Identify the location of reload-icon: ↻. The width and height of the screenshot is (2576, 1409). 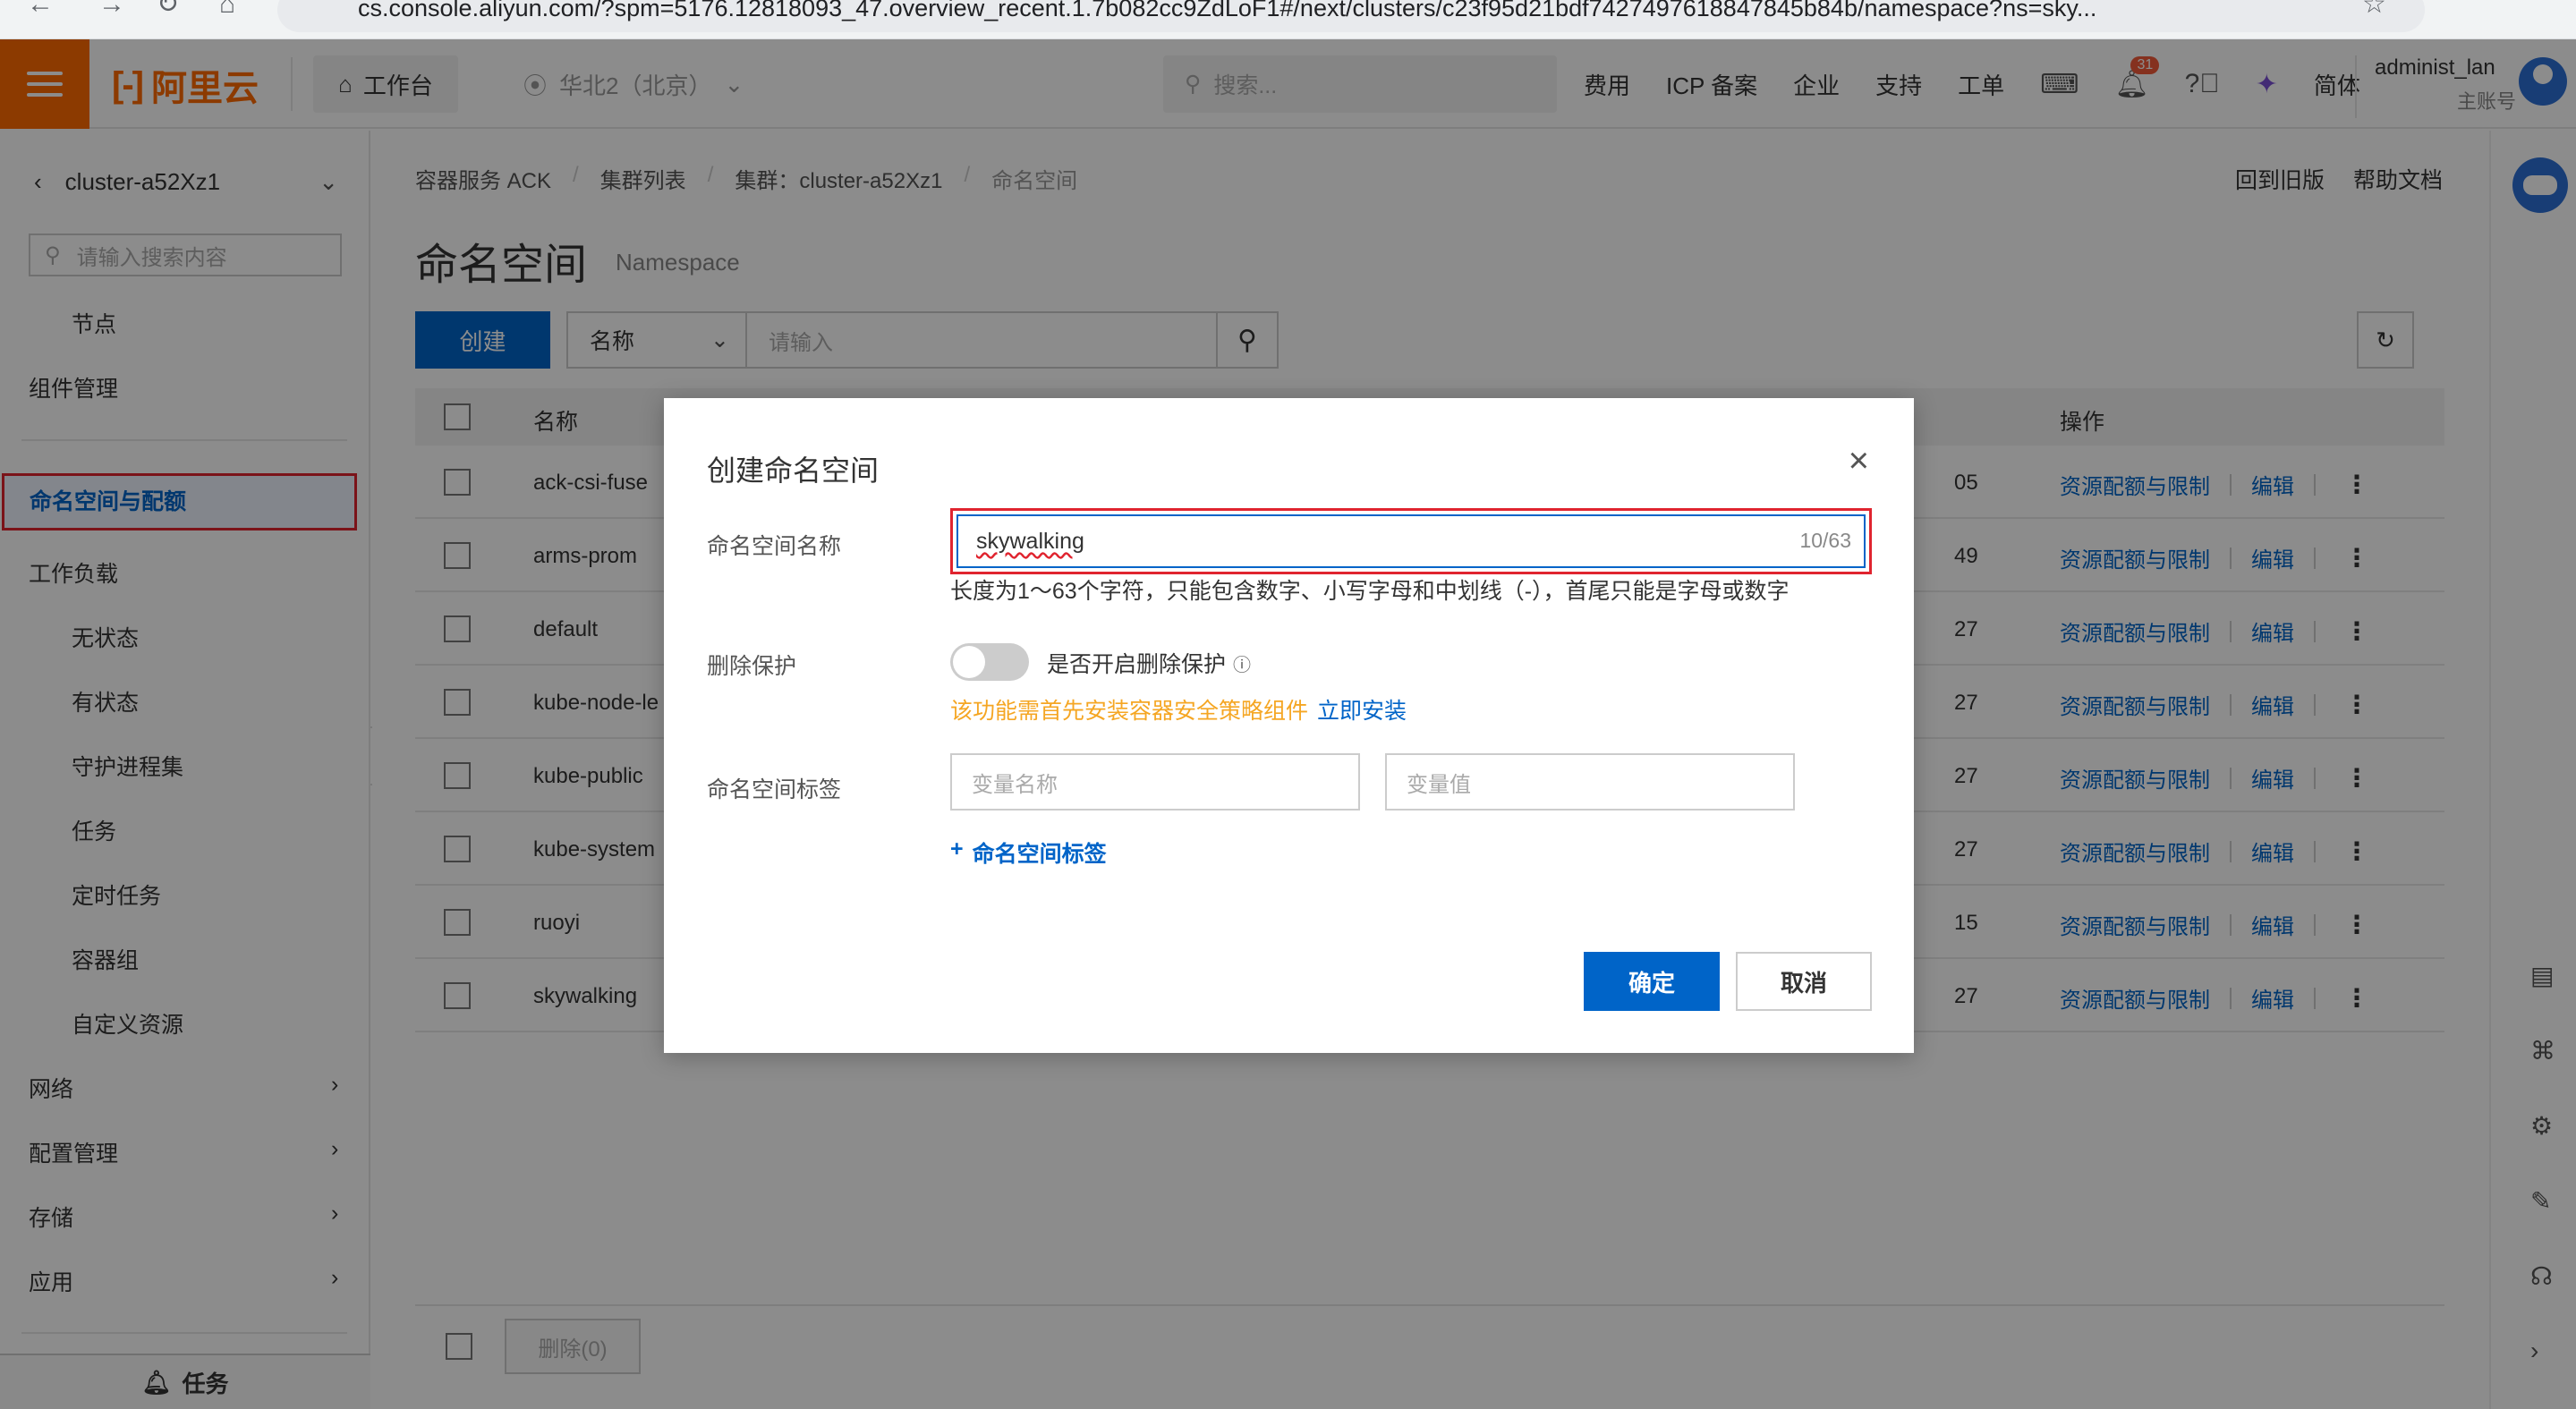
(168, 10).